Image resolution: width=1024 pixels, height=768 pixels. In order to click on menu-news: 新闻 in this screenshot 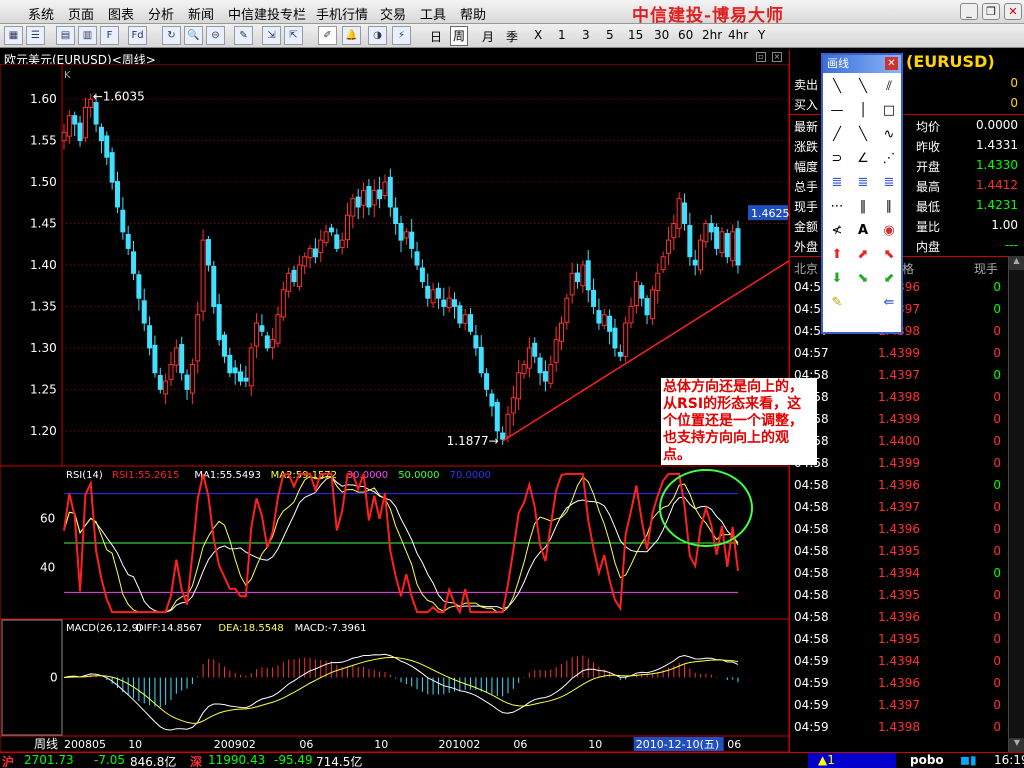, I will do `click(201, 13)`.